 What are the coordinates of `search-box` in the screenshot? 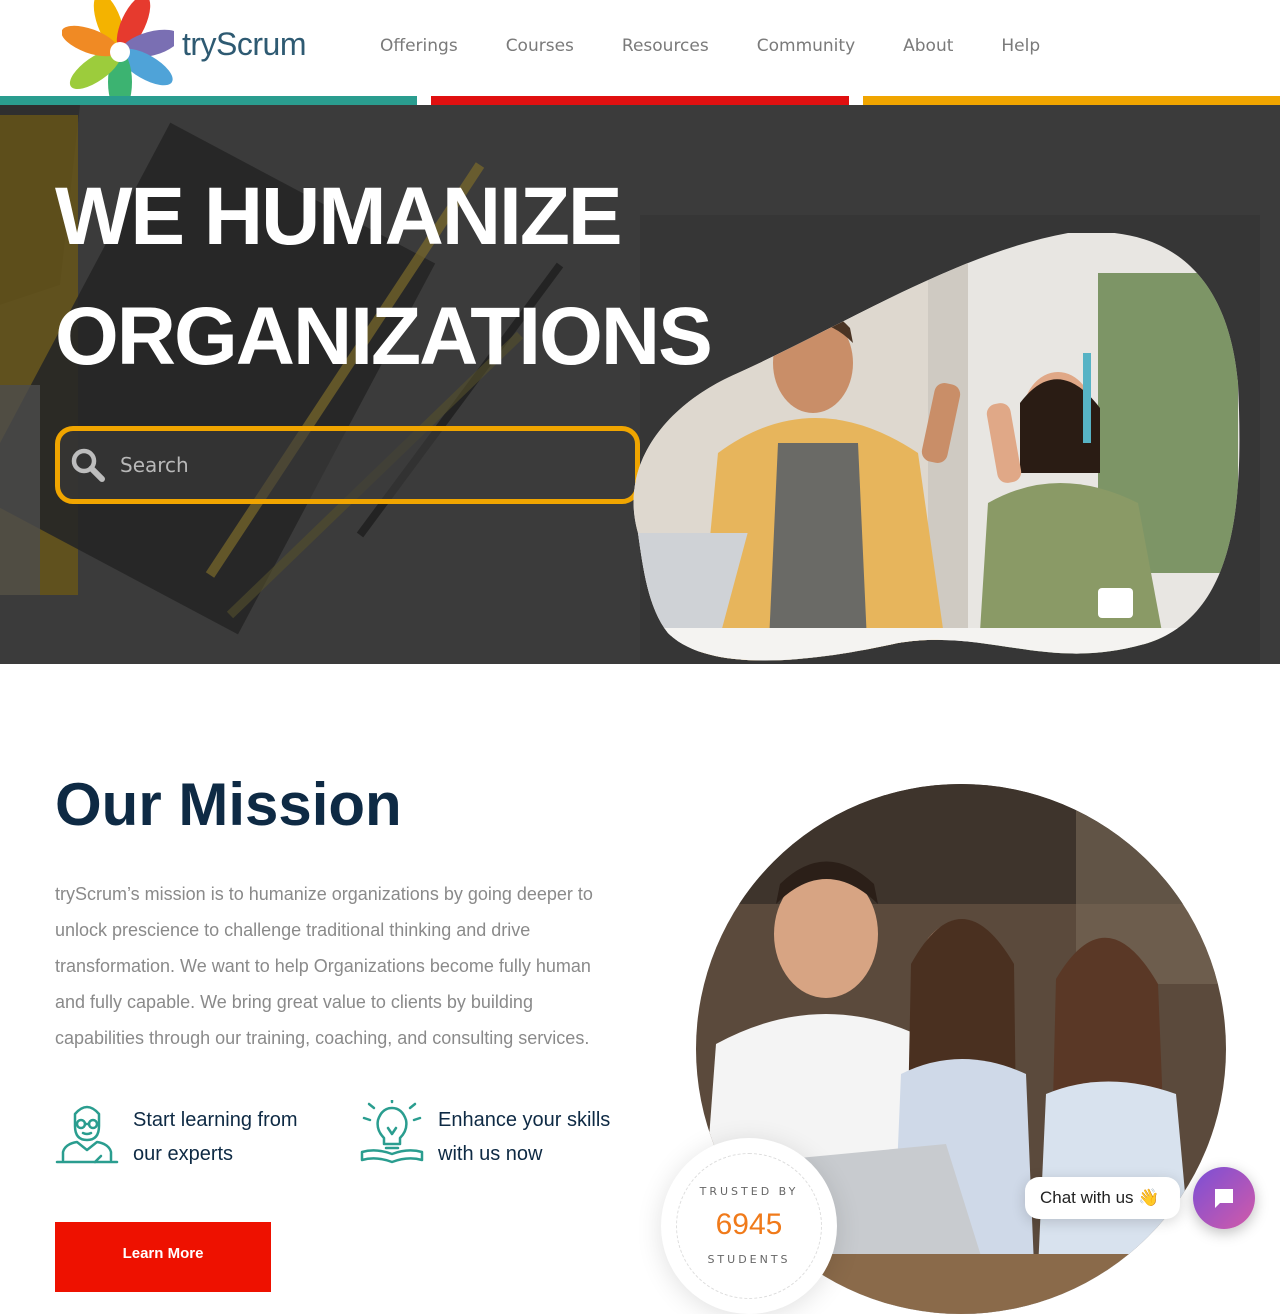 It's located at (347, 465).